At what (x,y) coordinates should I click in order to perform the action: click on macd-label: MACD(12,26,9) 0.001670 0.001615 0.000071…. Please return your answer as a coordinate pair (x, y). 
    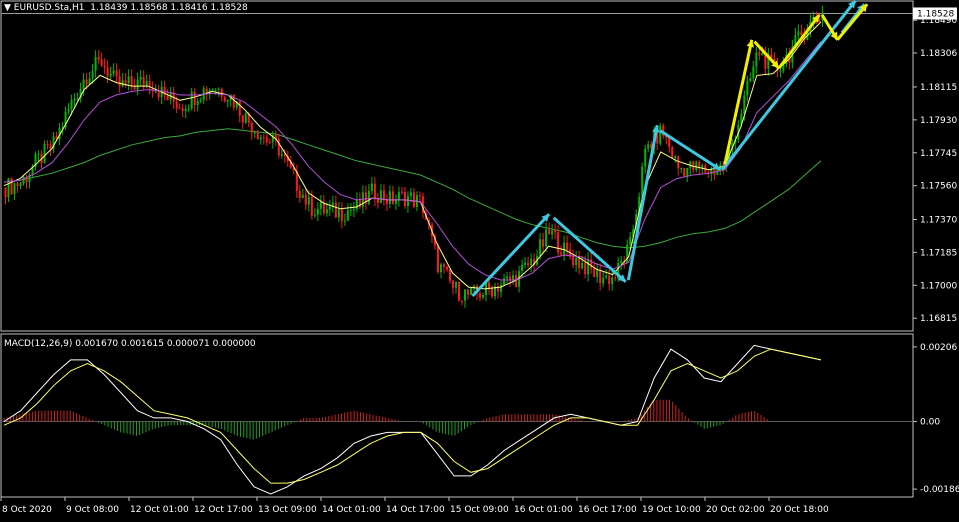
    Looking at the image, I should click on (130, 344).